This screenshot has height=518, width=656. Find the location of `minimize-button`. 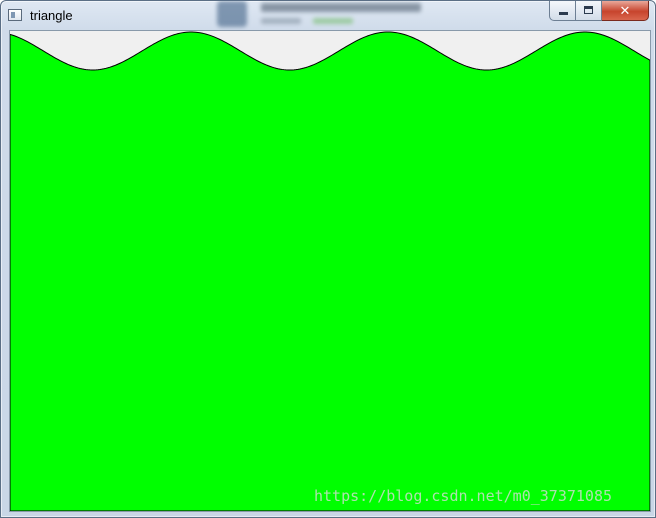

minimize-button is located at coordinates (562, 11).